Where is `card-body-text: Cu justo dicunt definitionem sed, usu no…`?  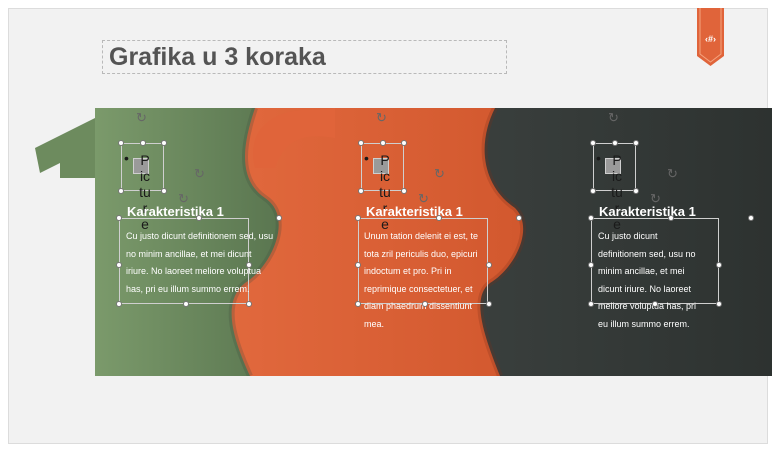
card-body-text: Cu justo dicunt definitionem sed, usu no… is located at coordinates (652, 280).